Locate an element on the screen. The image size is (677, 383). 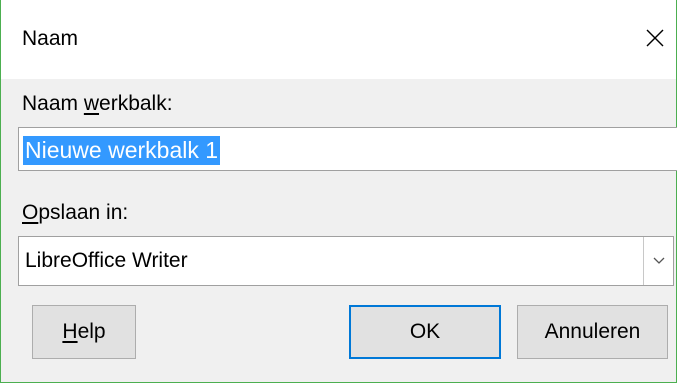
dropdown-arrow-button is located at coordinates (658, 261).